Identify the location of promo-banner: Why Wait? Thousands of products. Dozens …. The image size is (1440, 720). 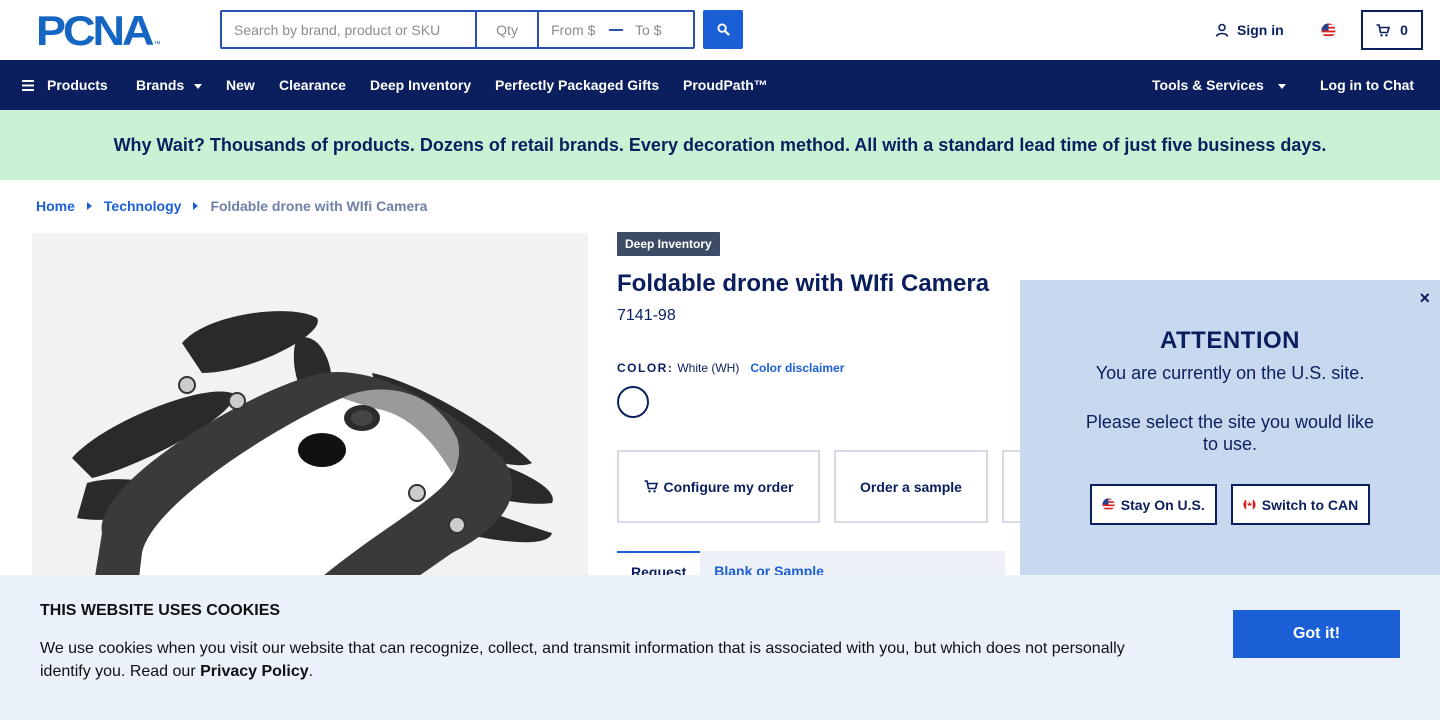
(720, 145).